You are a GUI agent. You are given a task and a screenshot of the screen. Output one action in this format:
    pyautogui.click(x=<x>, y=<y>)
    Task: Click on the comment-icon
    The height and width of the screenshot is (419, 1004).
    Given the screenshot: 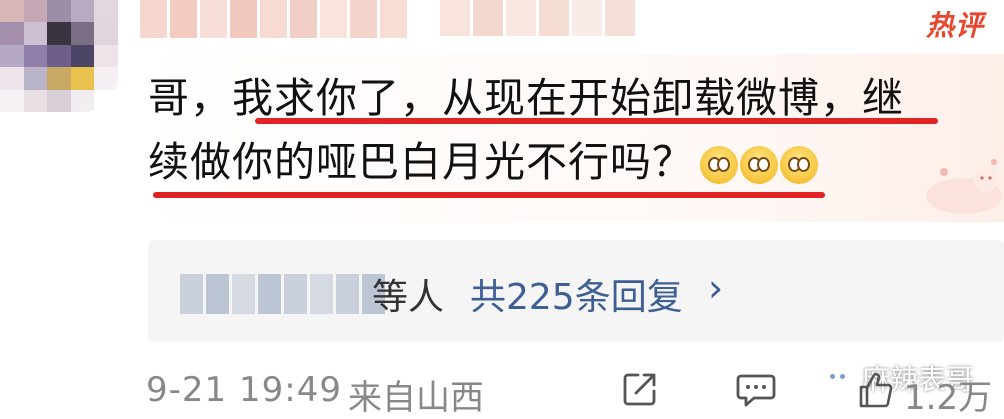 What is the action you would take?
    pyautogui.click(x=756, y=390)
    